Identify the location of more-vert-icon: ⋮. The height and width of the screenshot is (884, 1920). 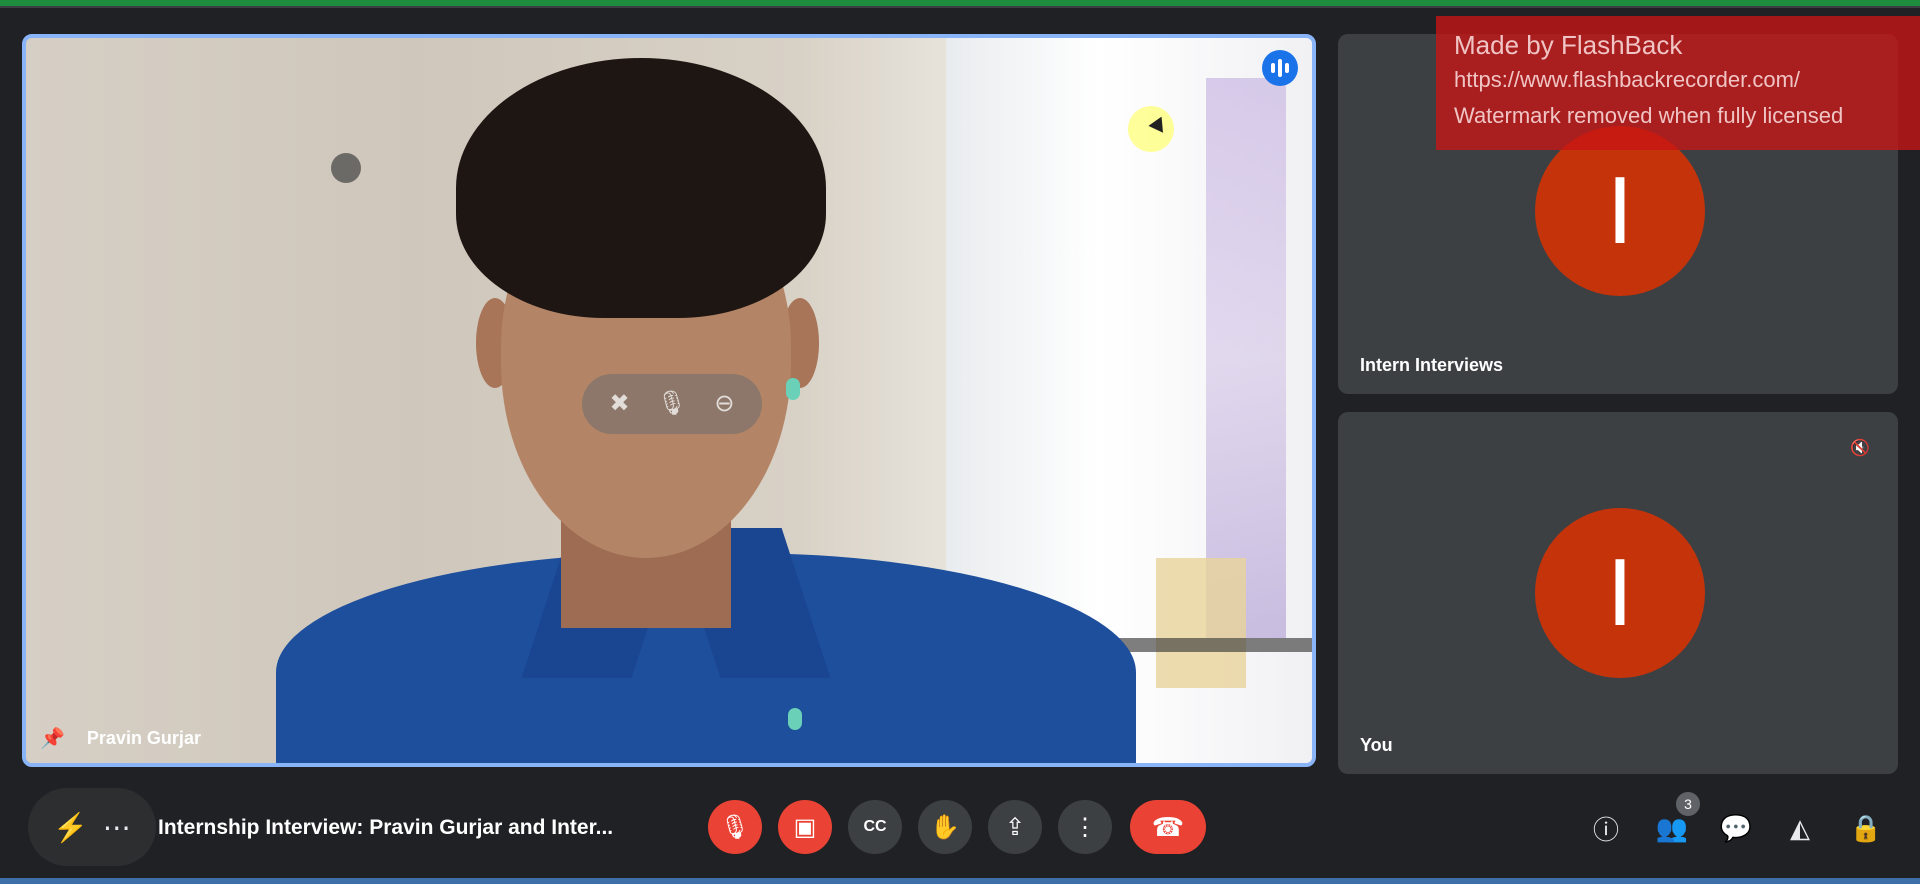
(1085, 827).